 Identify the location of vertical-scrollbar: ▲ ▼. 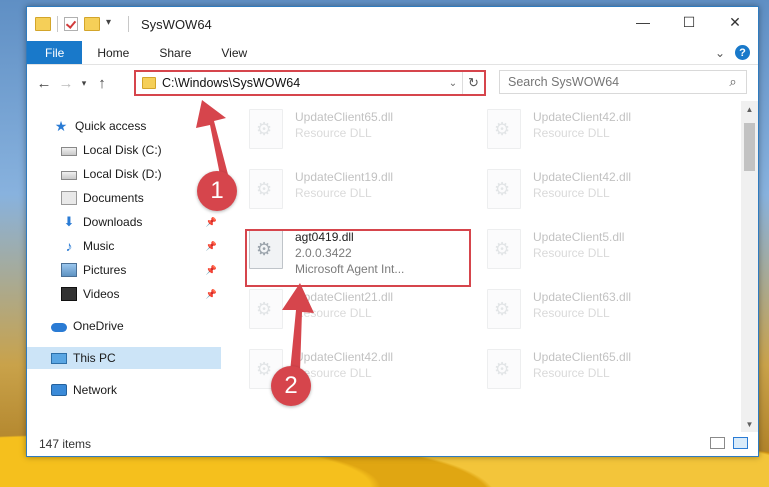
(749, 266).